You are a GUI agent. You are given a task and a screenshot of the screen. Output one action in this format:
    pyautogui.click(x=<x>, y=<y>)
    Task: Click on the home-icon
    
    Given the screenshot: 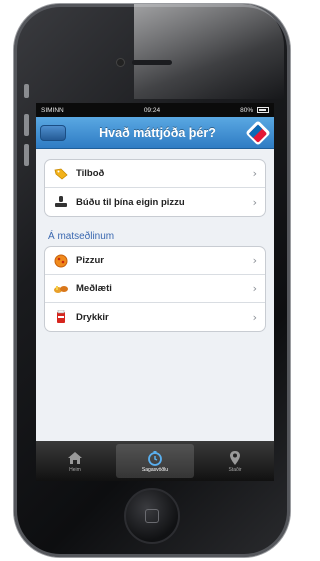 What is the action you would take?
    pyautogui.click(x=75, y=458)
    